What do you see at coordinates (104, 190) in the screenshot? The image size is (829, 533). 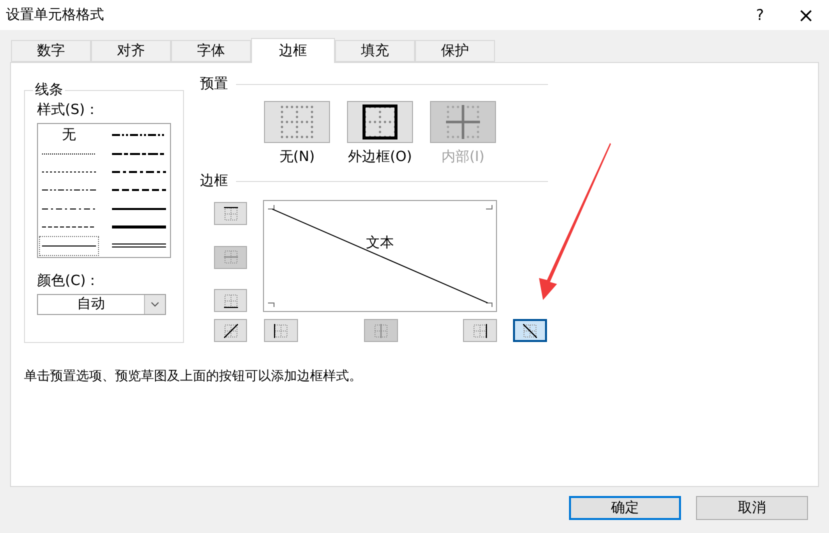 I see `line-style-list: 无` at bounding box center [104, 190].